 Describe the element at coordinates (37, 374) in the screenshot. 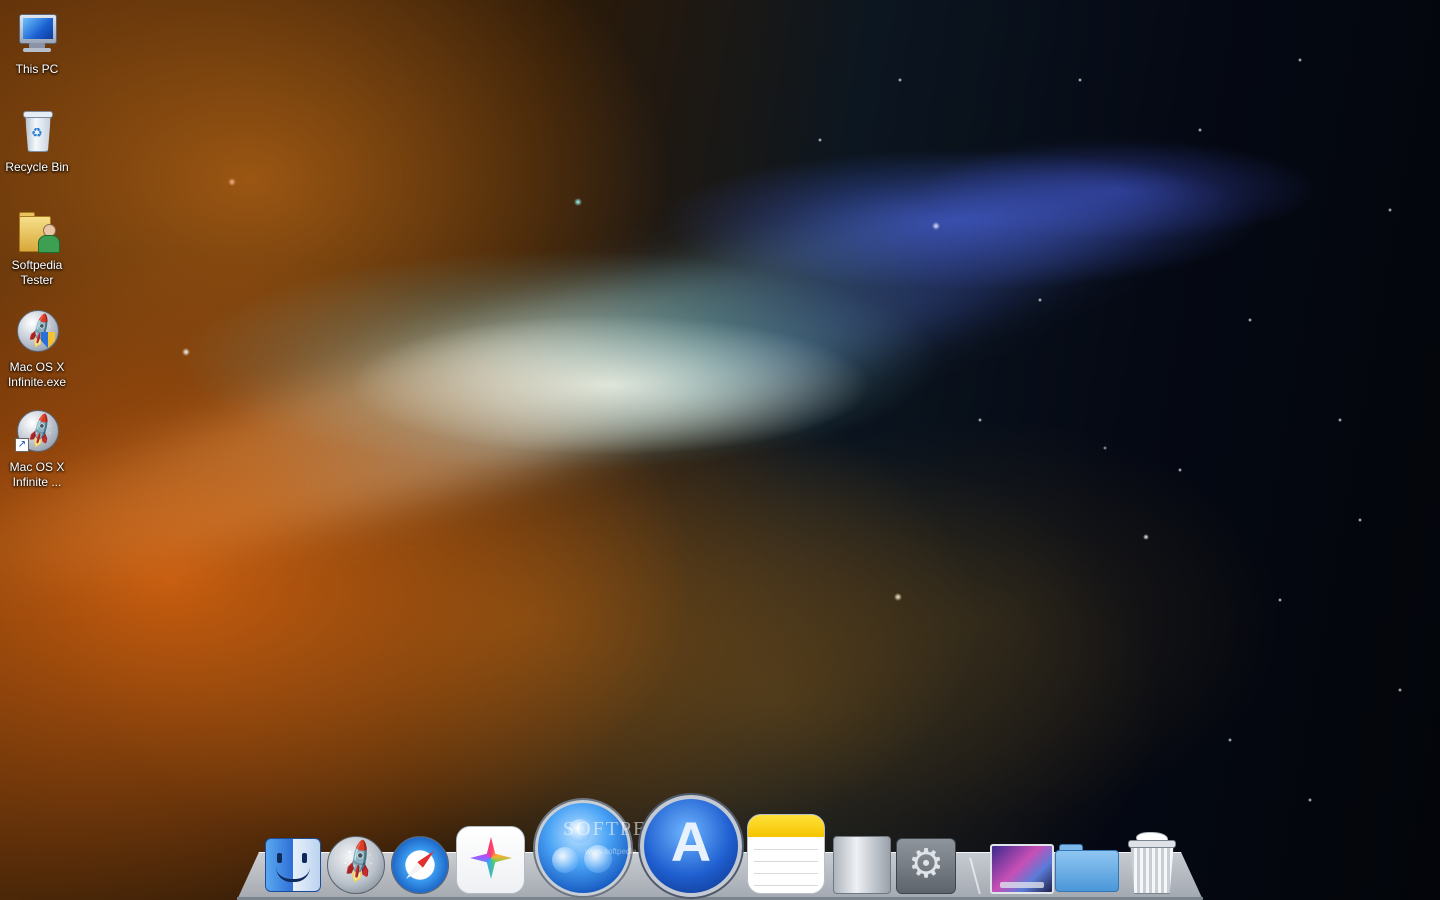

I see `desktop-icon-label: Mac OS X Infinite.exe` at that location.